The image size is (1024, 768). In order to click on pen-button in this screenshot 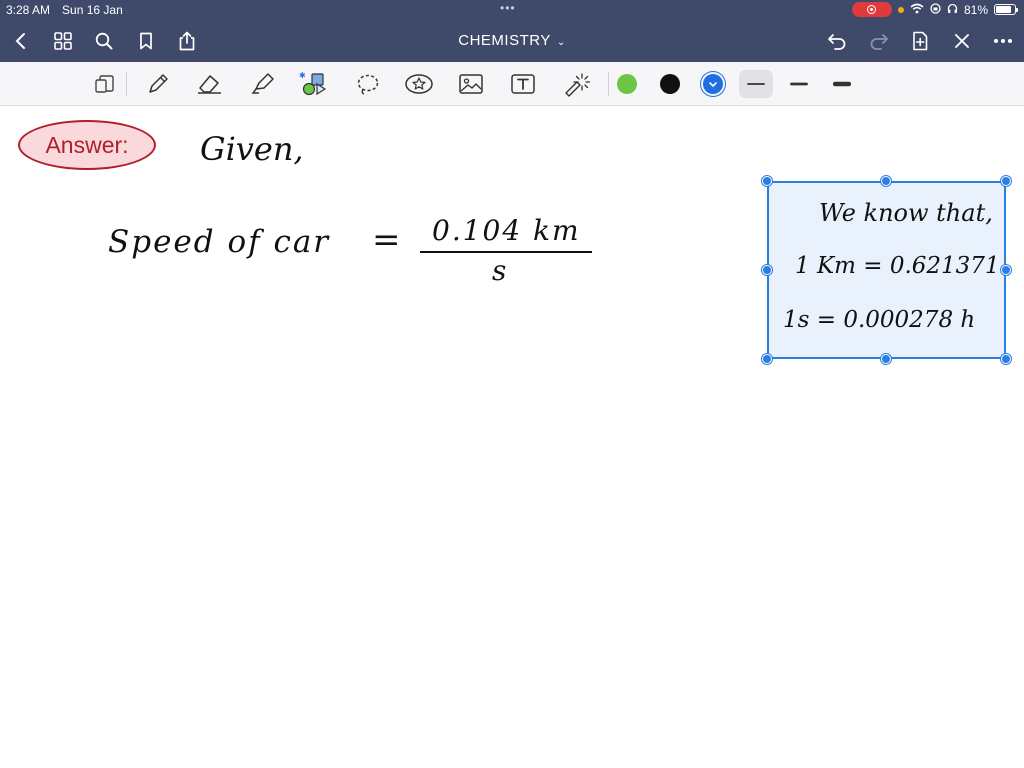, I will do `click(158, 84)`.